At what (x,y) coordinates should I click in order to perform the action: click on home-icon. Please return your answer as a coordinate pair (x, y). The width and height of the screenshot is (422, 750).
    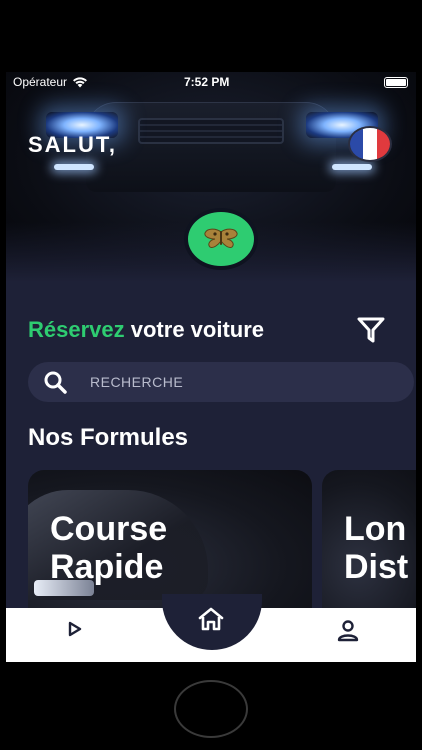
    Looking at the image, I should click on (211, 619).